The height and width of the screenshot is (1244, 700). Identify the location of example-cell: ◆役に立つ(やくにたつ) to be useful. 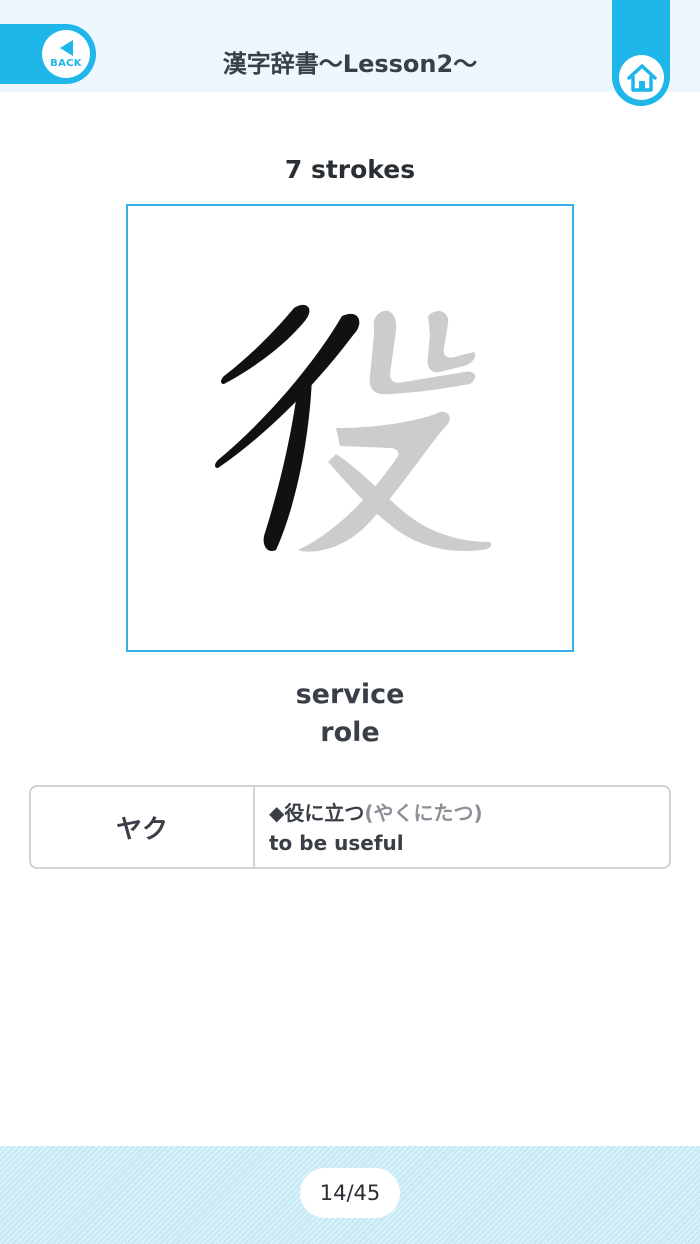
(462, 827).